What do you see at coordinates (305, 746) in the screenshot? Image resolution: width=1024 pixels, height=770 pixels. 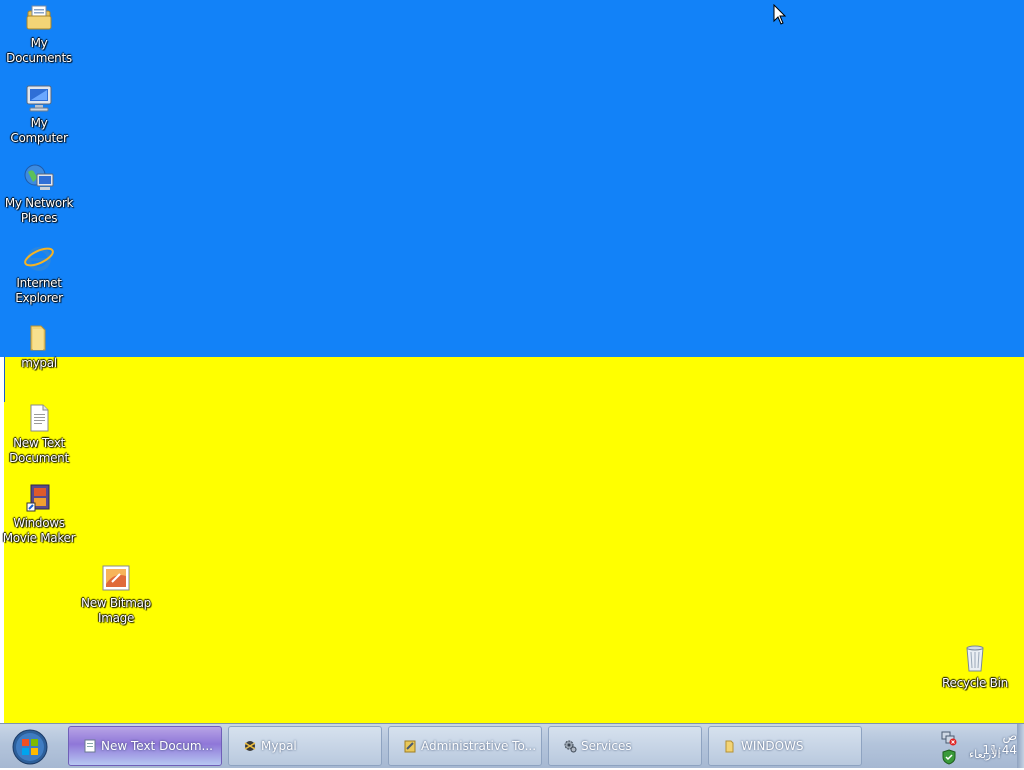 I see `taskbar-button-mypal: Mypal` at bounding box center [305, 746].